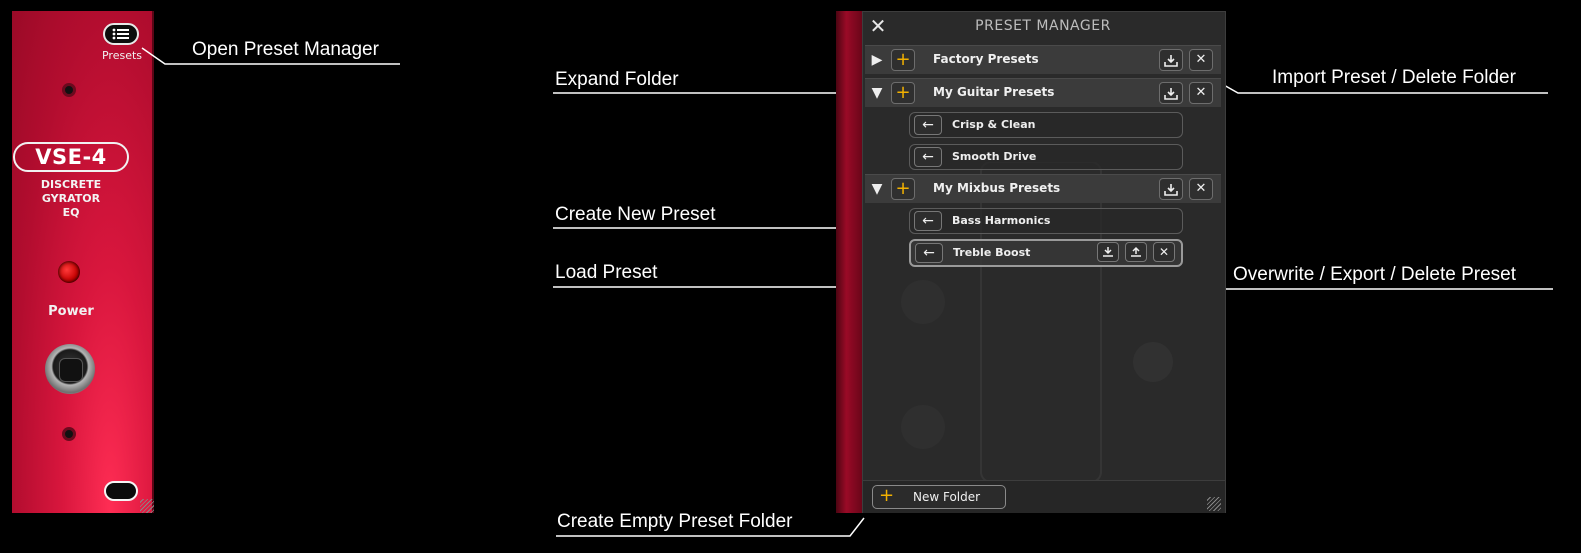 The height and width of the screenshot is (553, 1581). I want to click on folder-row-my-guitar-presets: ▼ + My Guitar Presets ✕, so click(1043, 92).